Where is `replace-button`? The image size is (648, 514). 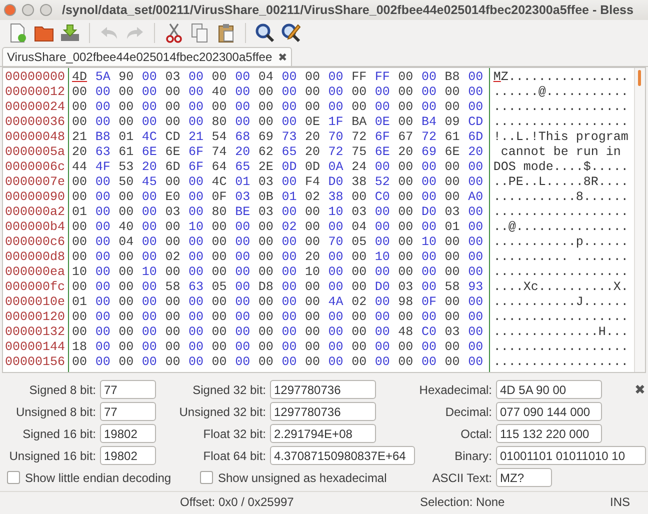
replace-button is located at coordinates (291, 33).